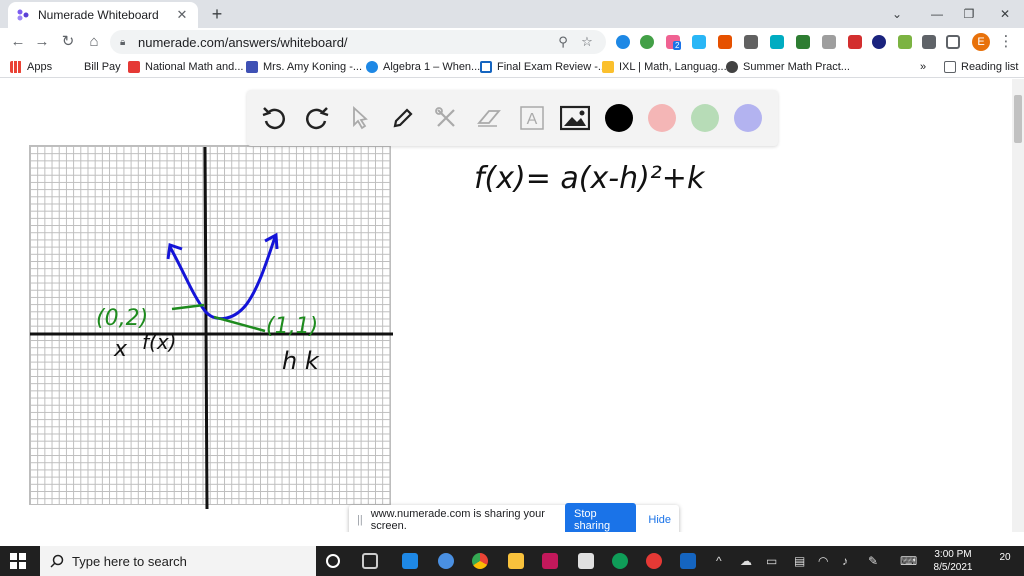 The height and width of the screenshot is (576, 1024). What do you see at coordinates (953, 42) in the screenshot?
I see `cast-icon` at bounding box center [953, 42].